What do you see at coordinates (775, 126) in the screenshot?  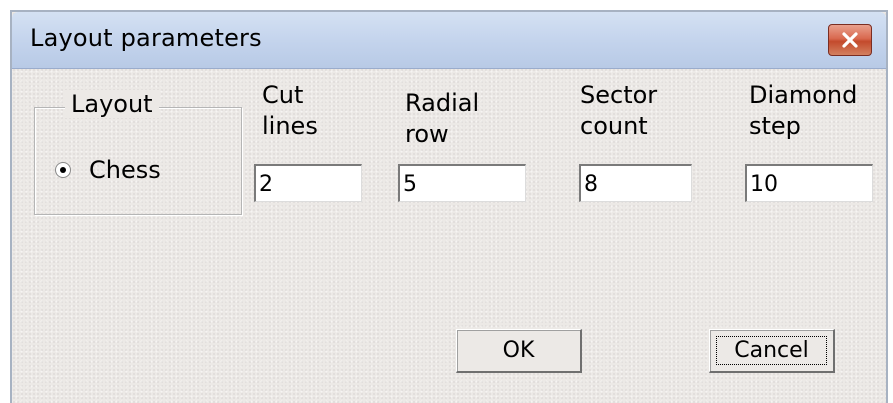 I see `diamond-step-label-line2: step` at bounding box center [775, 126].